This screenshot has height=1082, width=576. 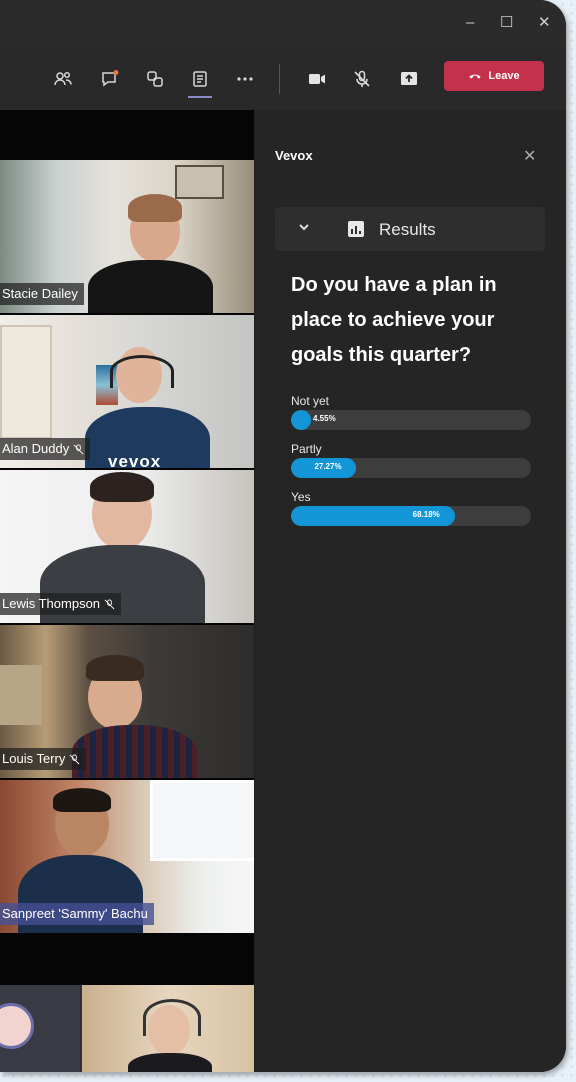 I want to click on close-window-button: ✕, so click(x=544, y=23).